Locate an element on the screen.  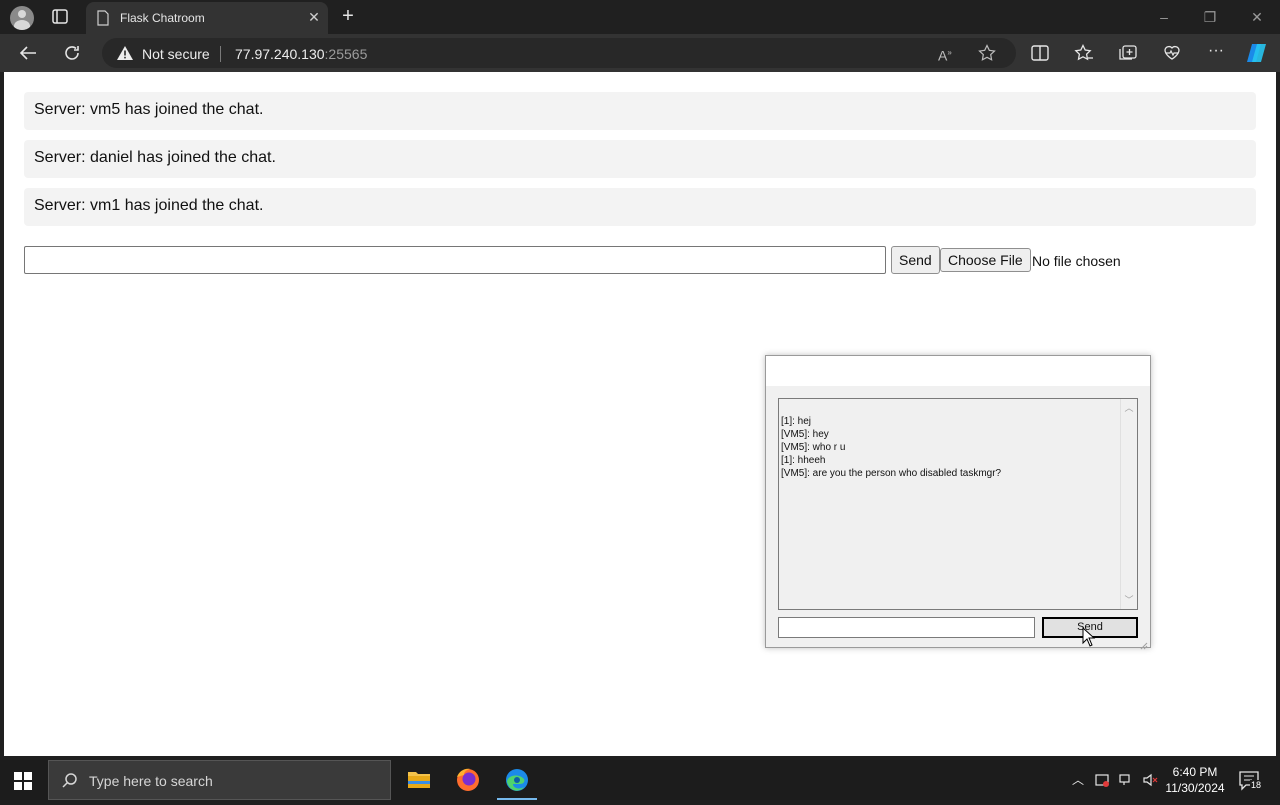
browser-titlebar: Flask Chatroom ✕ + – ❐ ✕ is located at coordinates (640, 17).